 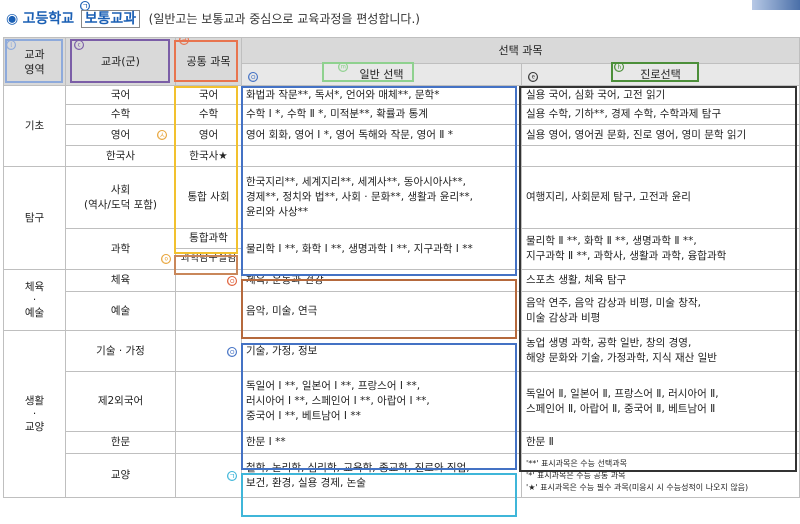 What do you see at coordinates (533, 77) in the screenshot?
I see `marker-career-left: ⓔ` at bounding box center [533, 77].